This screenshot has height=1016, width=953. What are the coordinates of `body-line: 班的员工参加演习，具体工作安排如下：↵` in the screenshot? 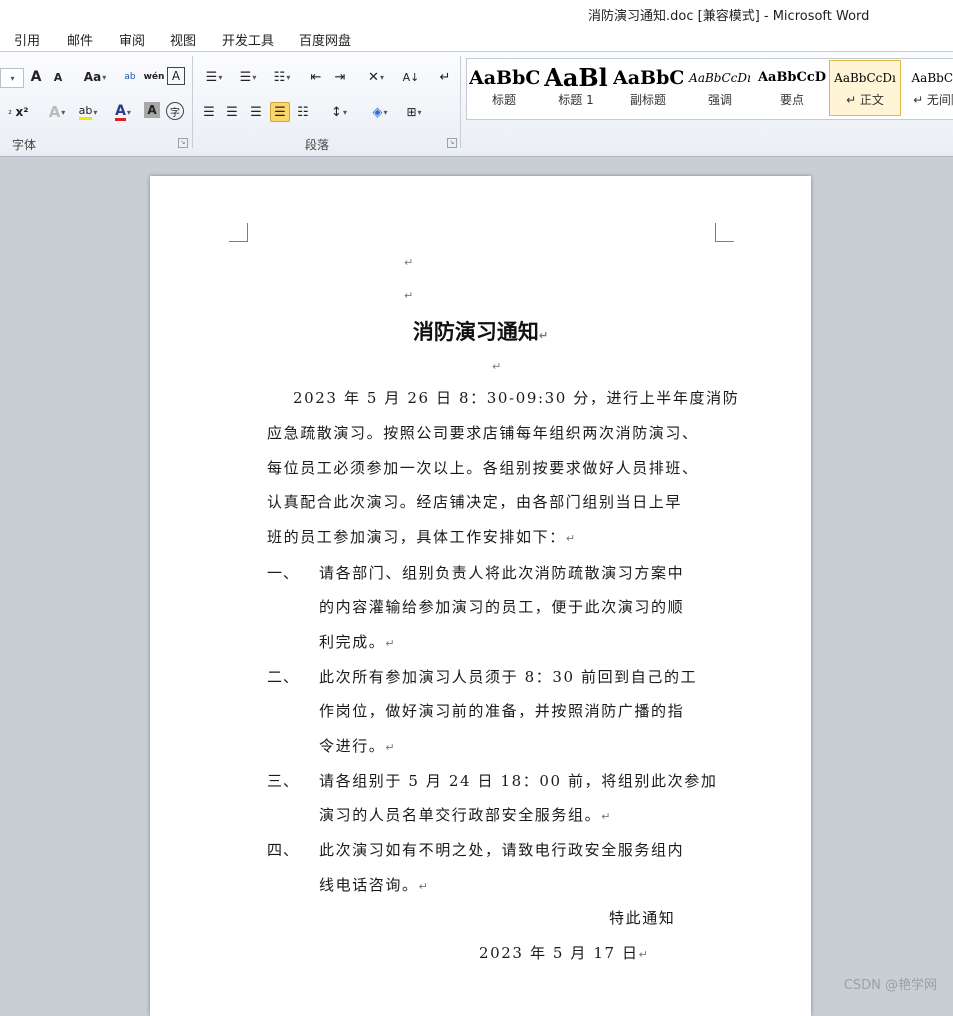 It's located at (422, 537).